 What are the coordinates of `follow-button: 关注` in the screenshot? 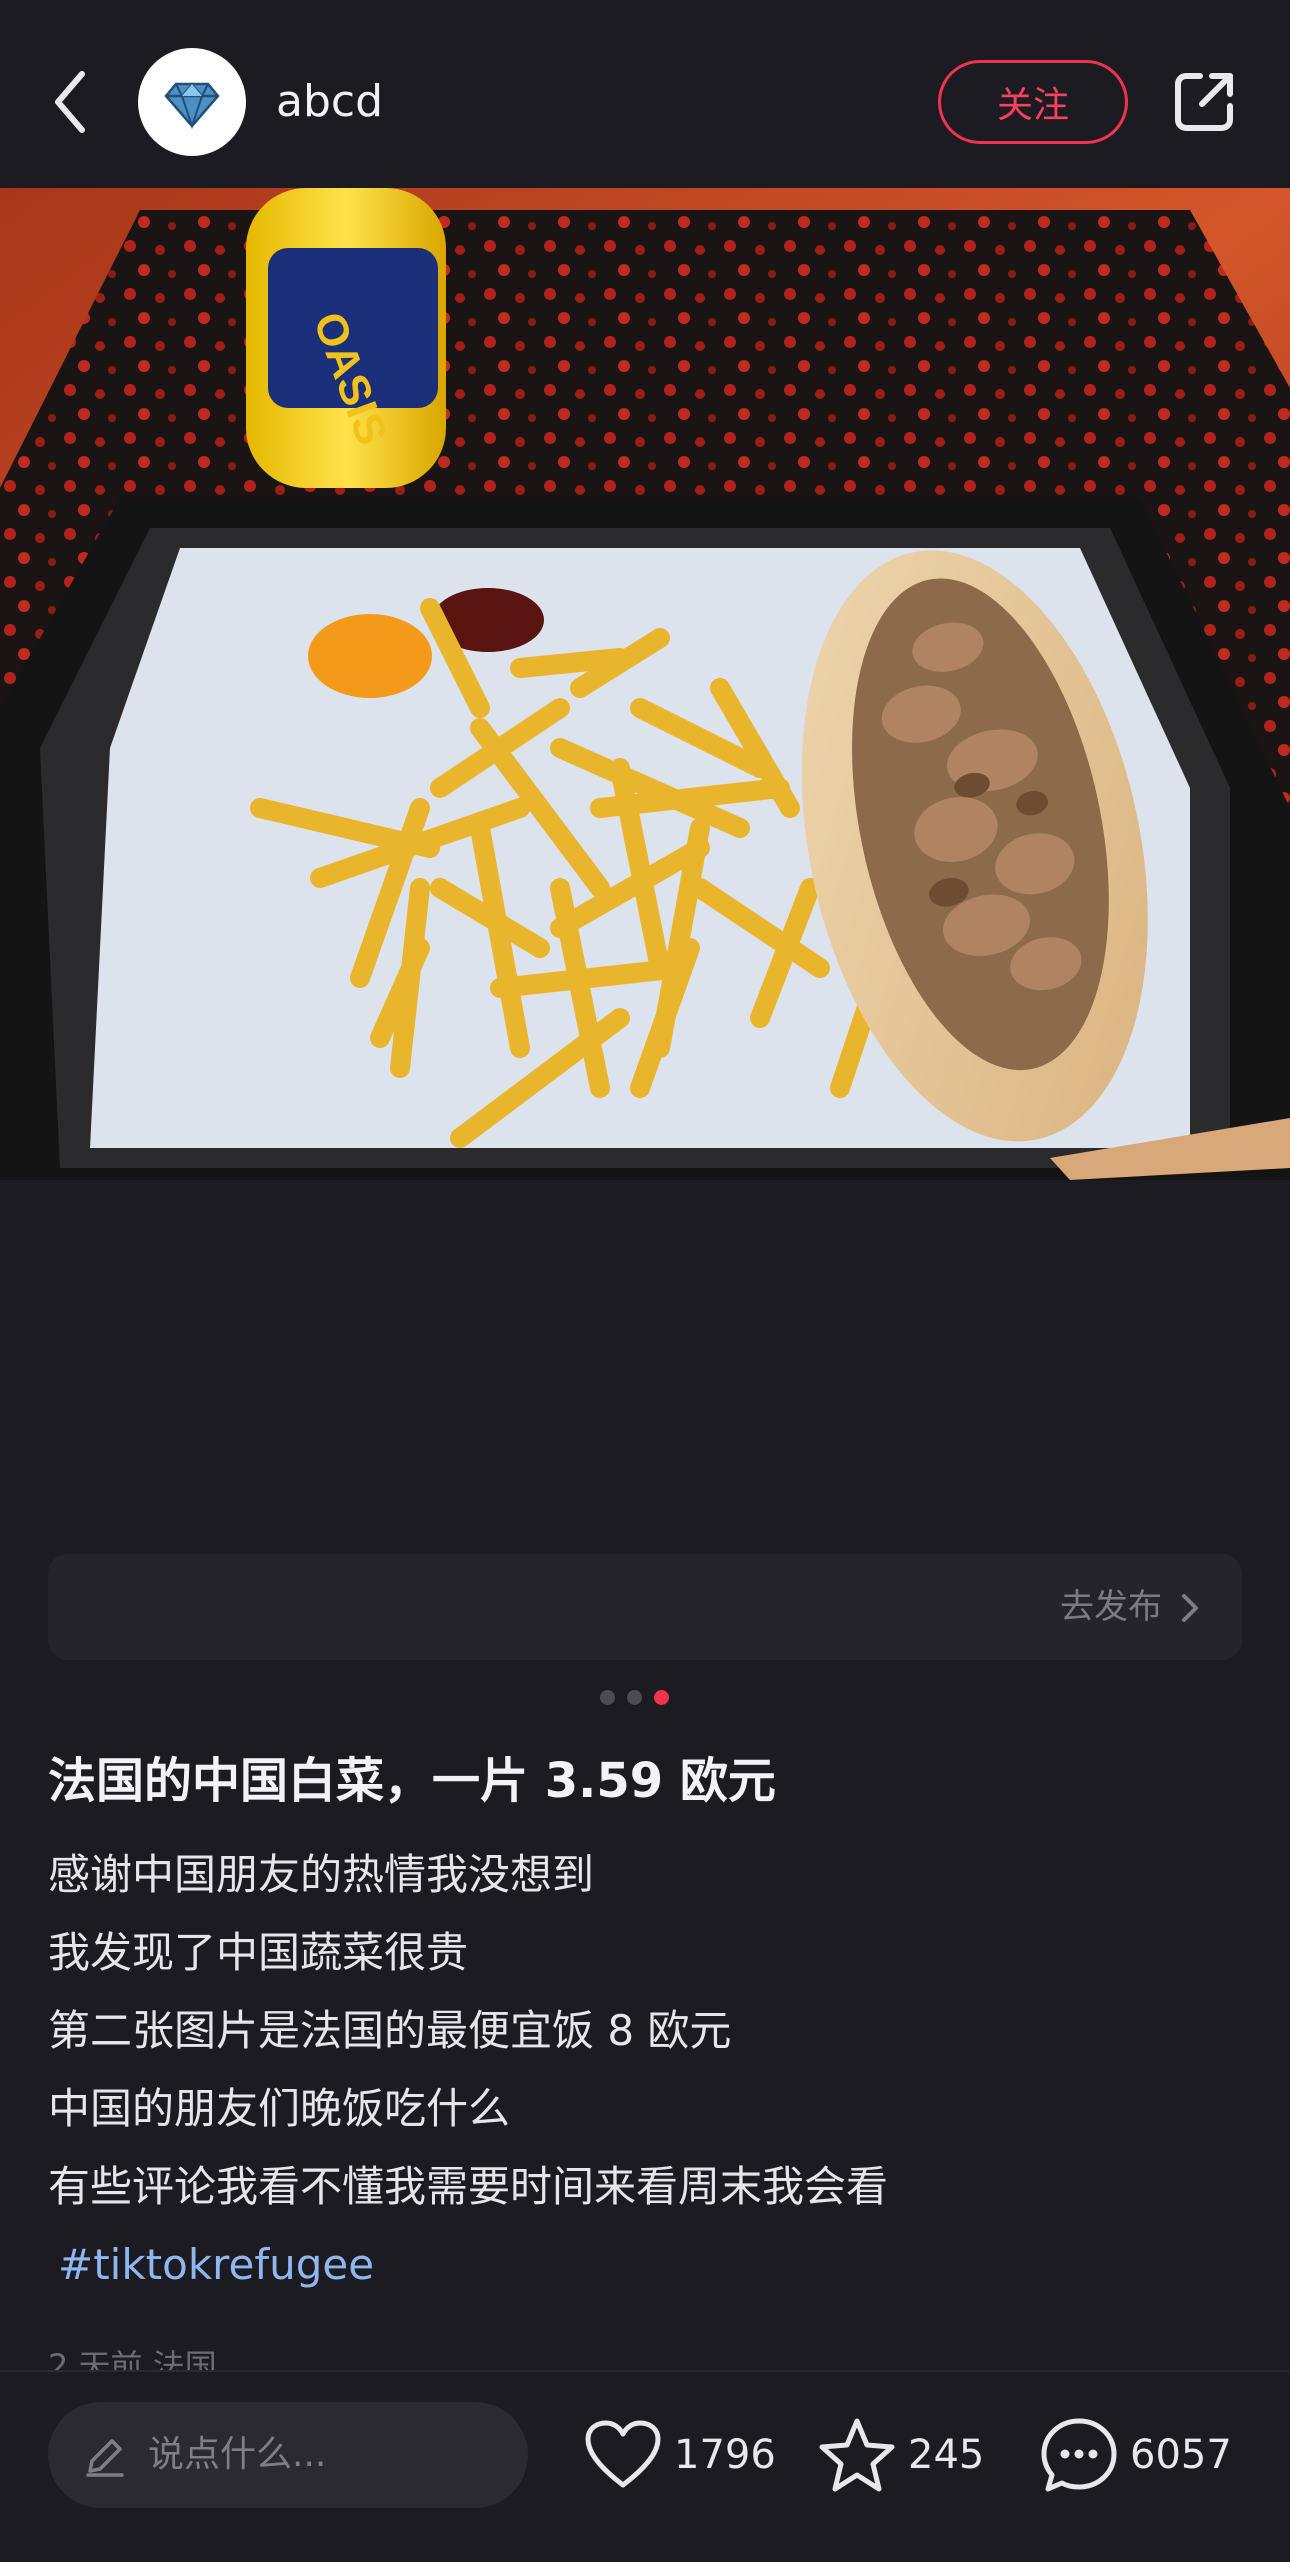 It's located at (1033, 102).